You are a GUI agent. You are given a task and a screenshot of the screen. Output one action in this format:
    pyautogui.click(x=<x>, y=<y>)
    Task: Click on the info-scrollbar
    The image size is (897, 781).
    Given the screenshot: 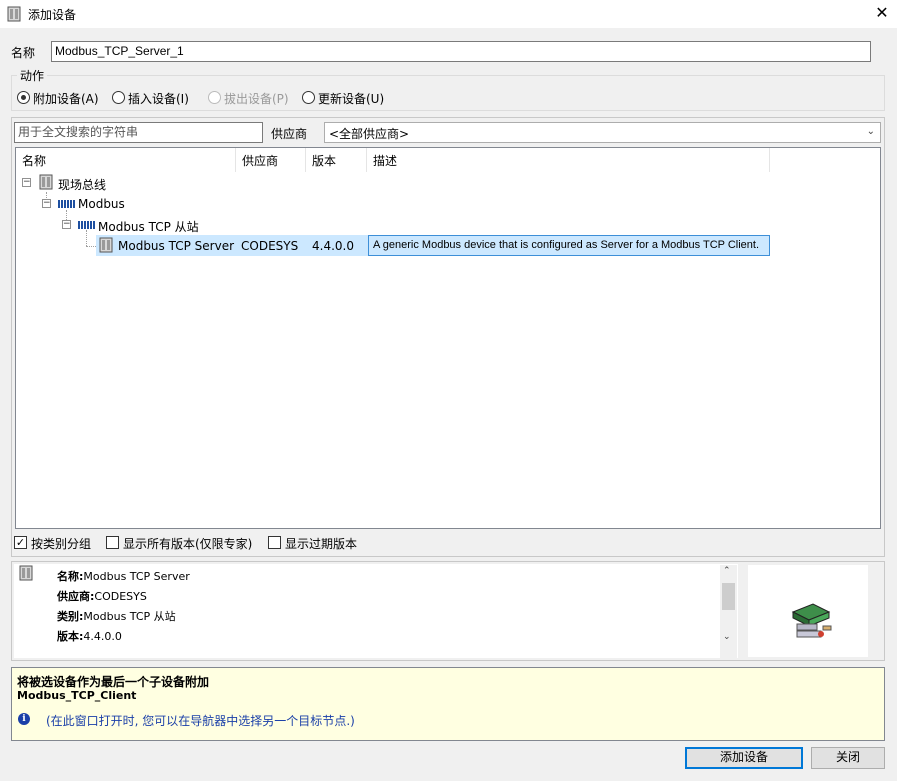 What is the action you would take?
    pyautogui.click(x=728, y=611)
    